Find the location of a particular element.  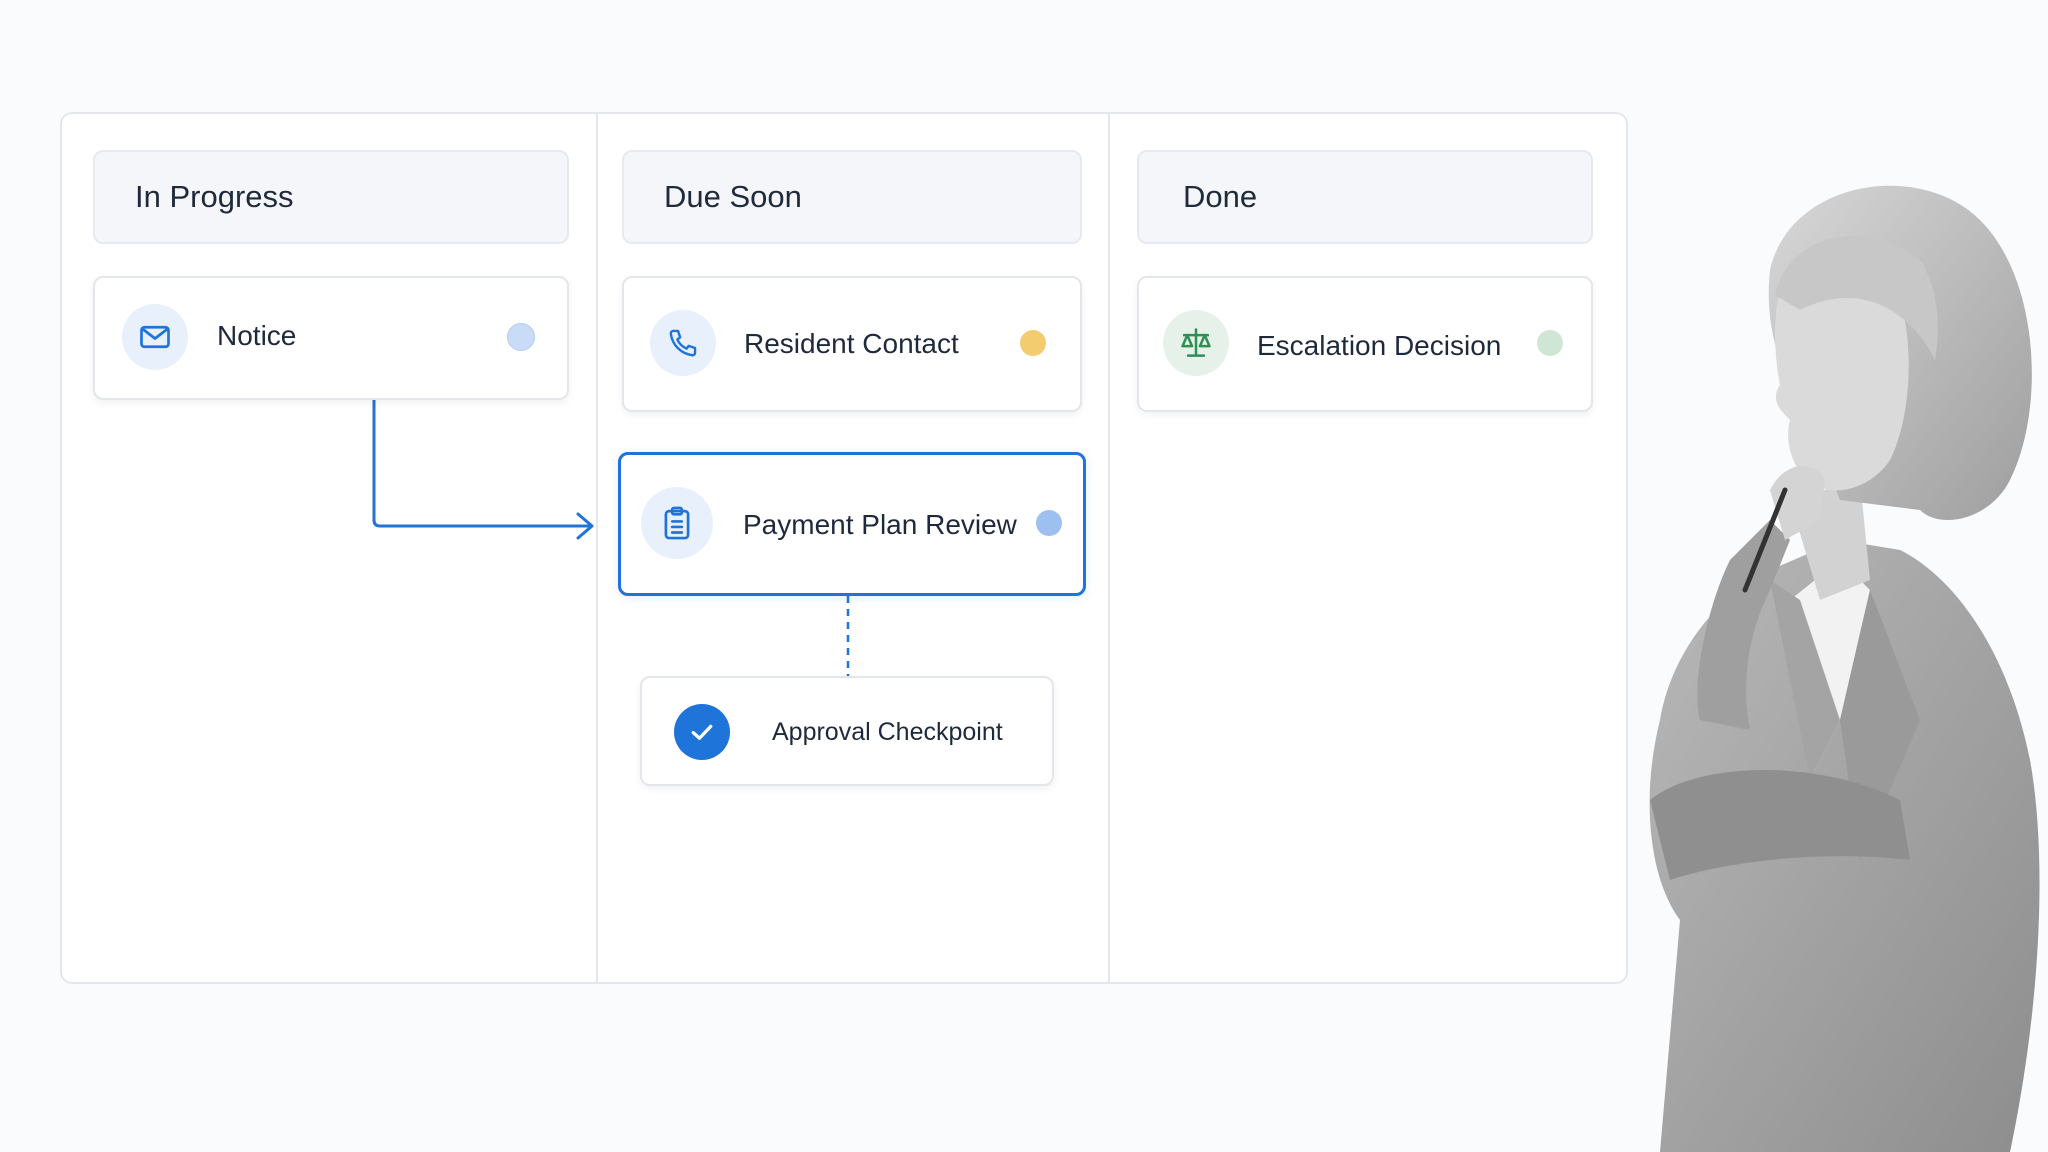

task-card-approval-checkpoint: Approval Checkpoint is located at coordinates (847, 731).